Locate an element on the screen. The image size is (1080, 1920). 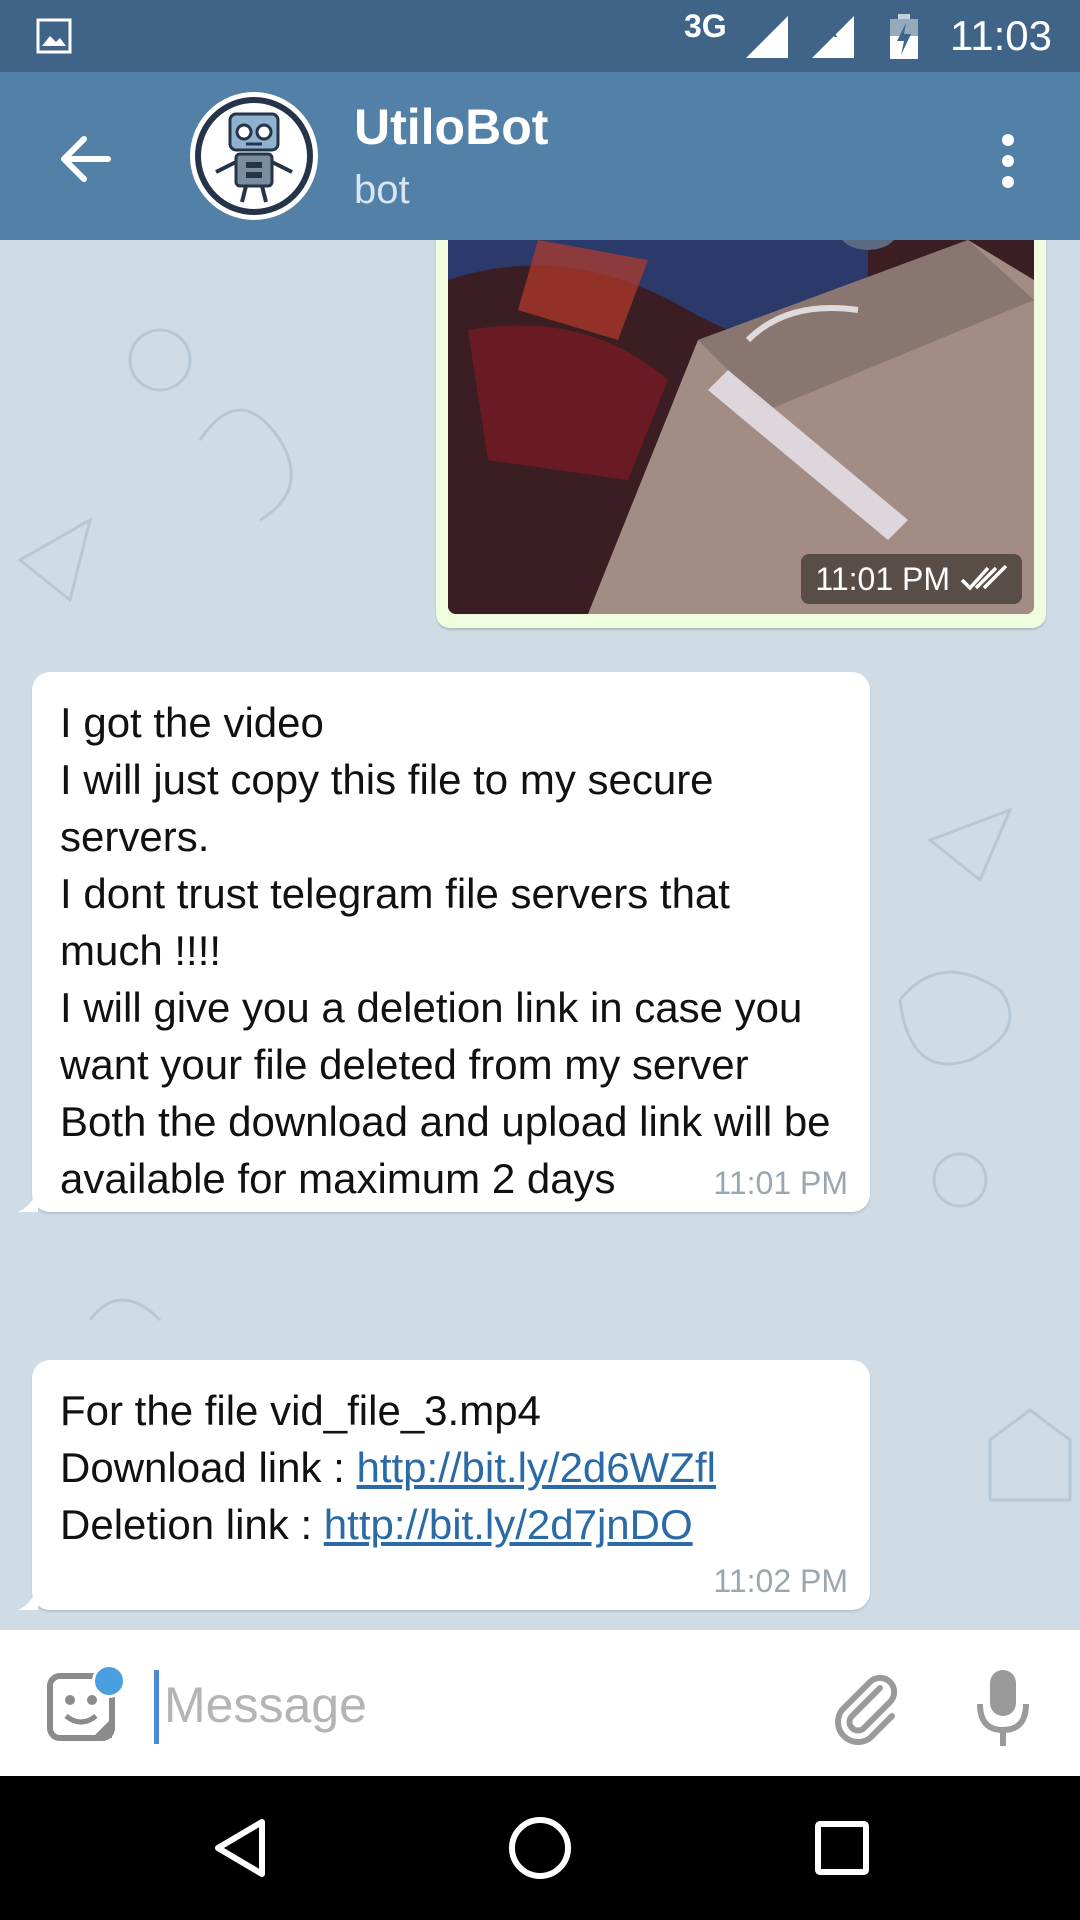
video-time-badge: 11:01 PM is located at coordinates (911, 579).